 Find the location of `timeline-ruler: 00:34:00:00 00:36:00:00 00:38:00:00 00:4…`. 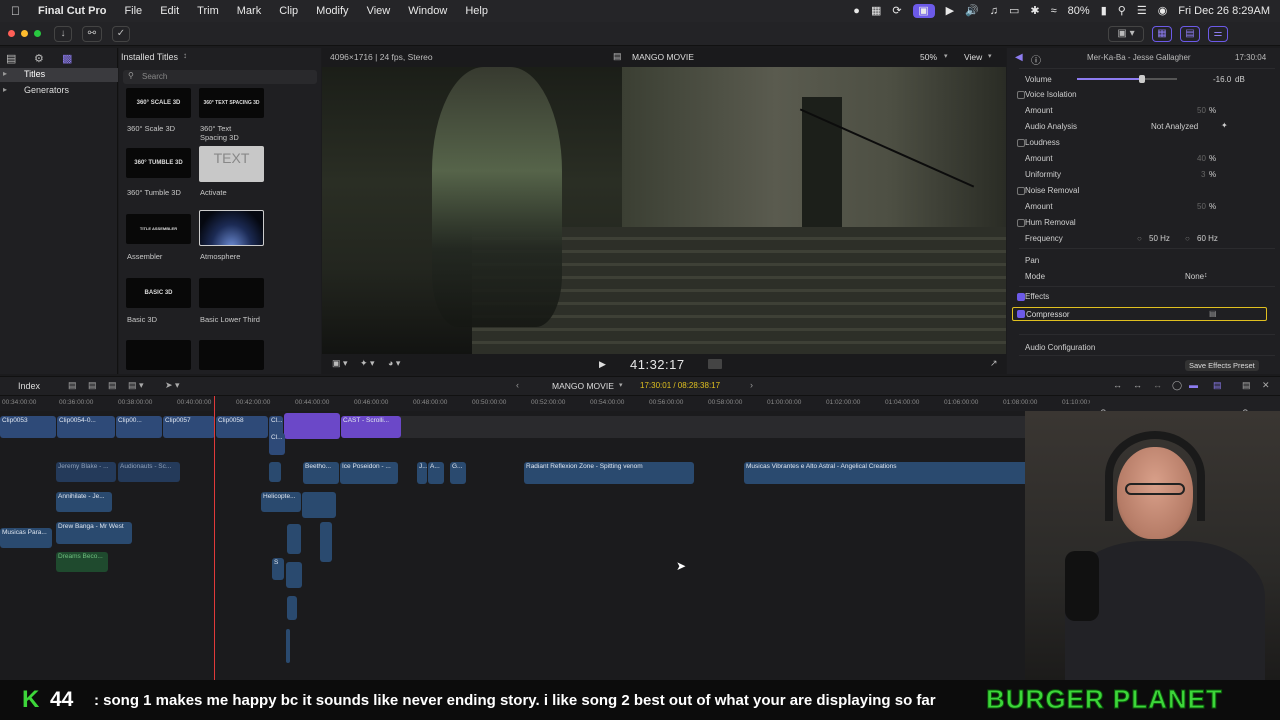

timeline-ruler: 00:34:00:00 00:36:00:00 00:38:00:00 00:4… is located at coordinates (548, 403).